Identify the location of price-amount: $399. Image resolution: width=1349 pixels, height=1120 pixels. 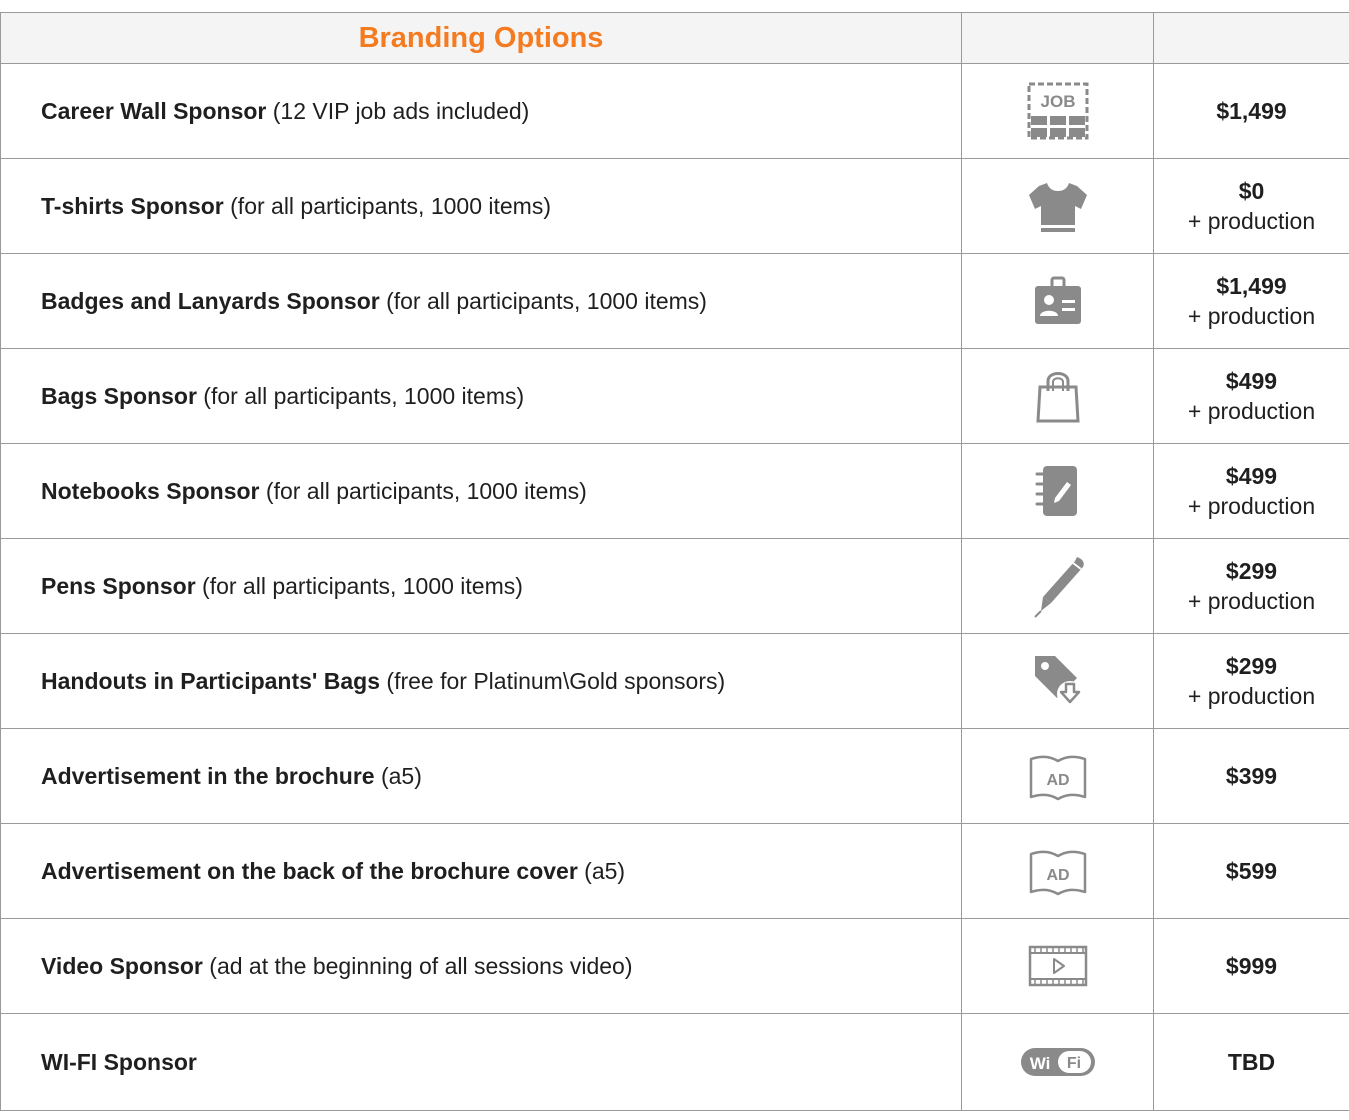
(1251, 776).